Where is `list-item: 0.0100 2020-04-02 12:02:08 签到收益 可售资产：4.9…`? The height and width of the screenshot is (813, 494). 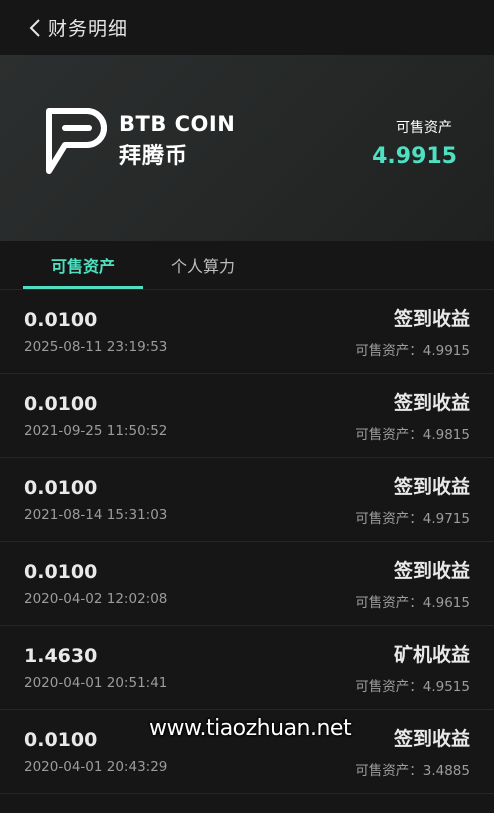
list-item: 0.0100 2020-04-02 12:02:08 签到收益 可售资产：4.9… is located at coordinates (247, 584).